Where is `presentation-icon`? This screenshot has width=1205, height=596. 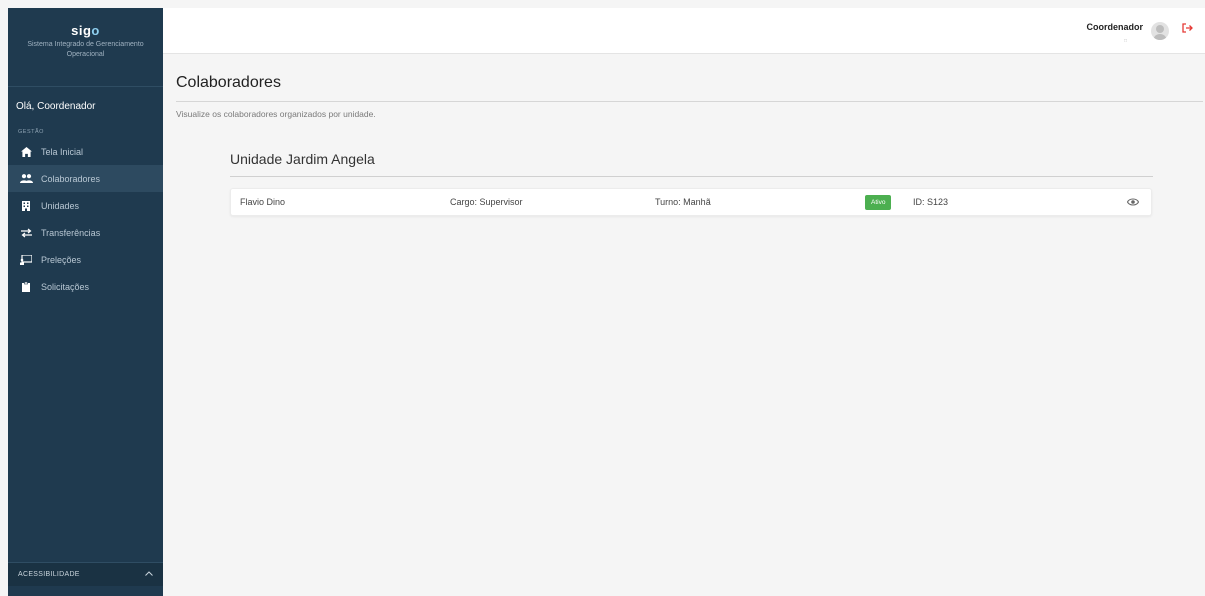
presentation-icon is located at coordinates (26, 260).